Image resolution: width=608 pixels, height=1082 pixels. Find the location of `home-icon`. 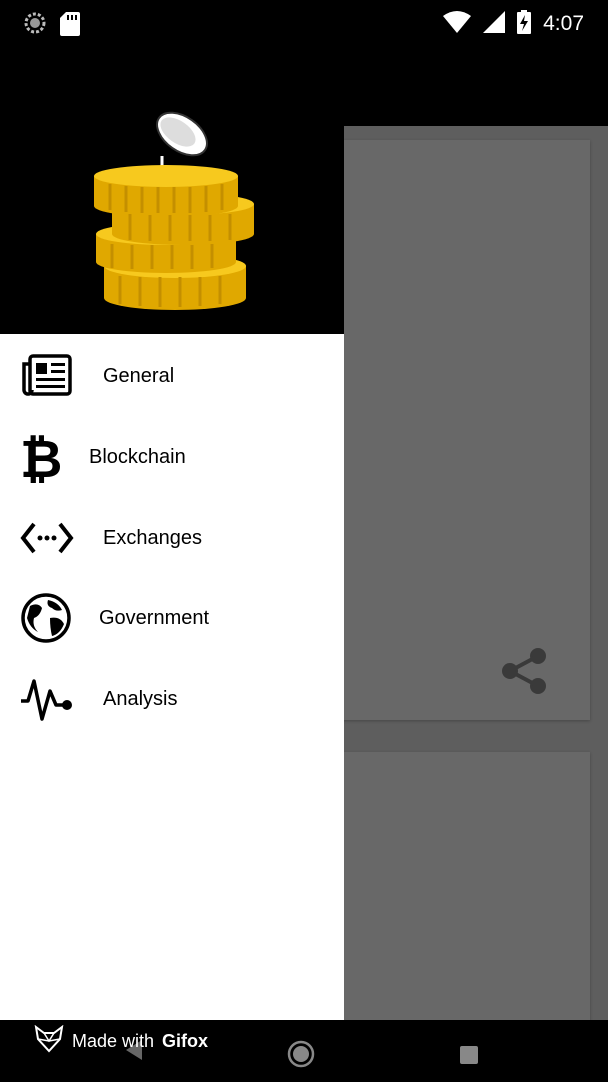

home-icon is located at coordinates (301, 1056).